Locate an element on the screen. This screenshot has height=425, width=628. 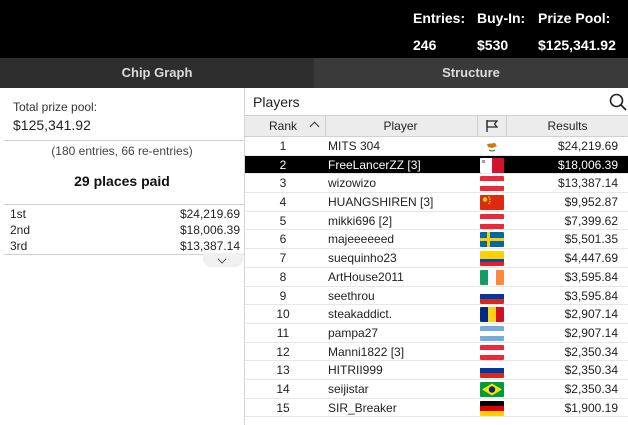
entries-stat: Entries: 246 is located at coordinates (439, 31).